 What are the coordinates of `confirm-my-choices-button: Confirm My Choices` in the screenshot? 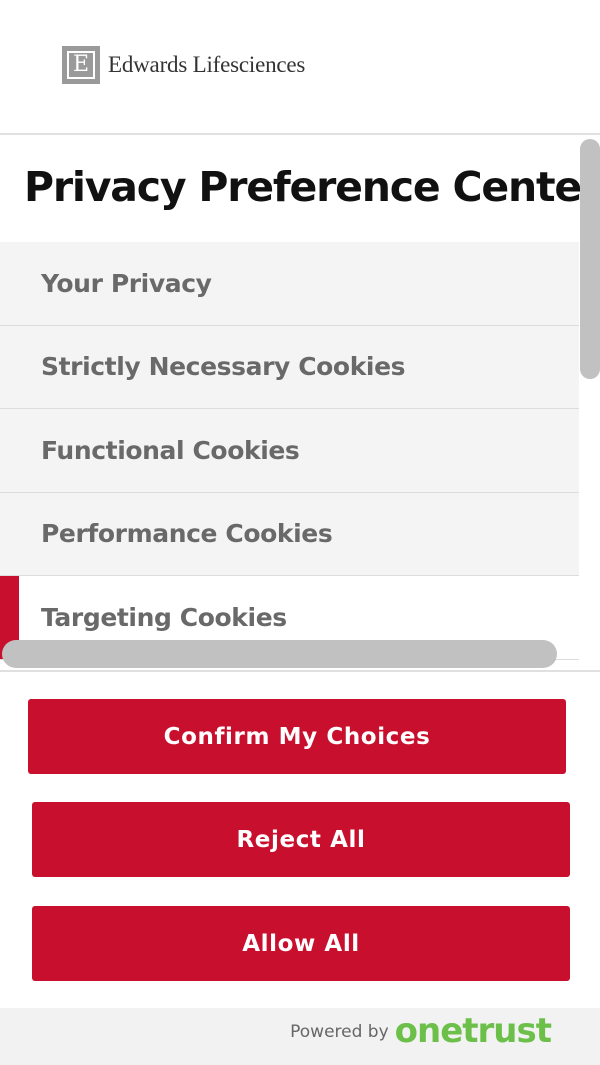 It's located at (297, 736).